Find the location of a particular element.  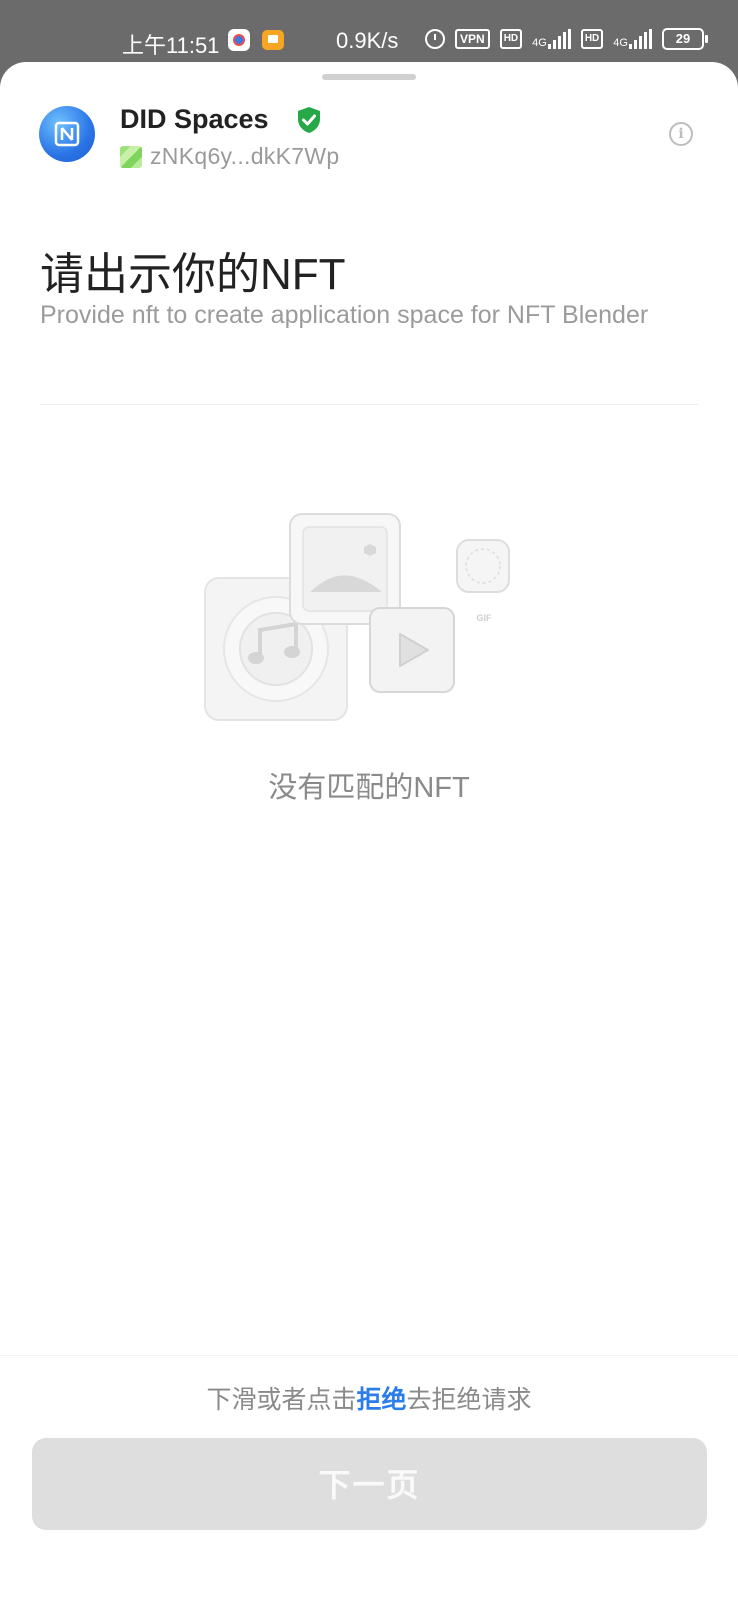

hd-badge: HD is located at coordinates (511, 39).